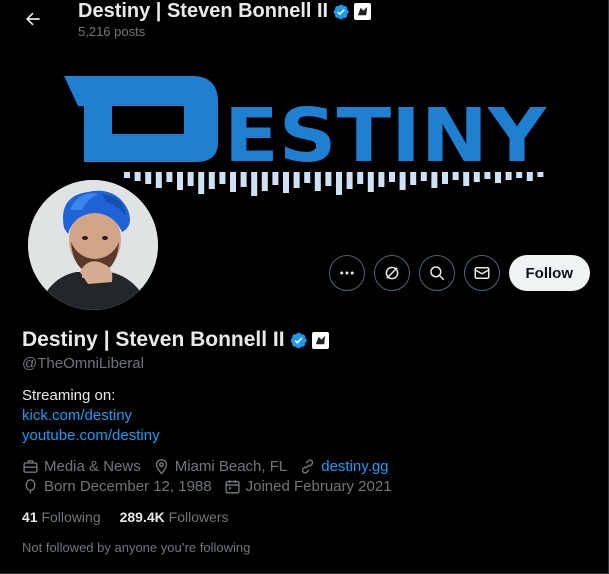  I want to click on website-item: destiny.gg, so click(344, 466).